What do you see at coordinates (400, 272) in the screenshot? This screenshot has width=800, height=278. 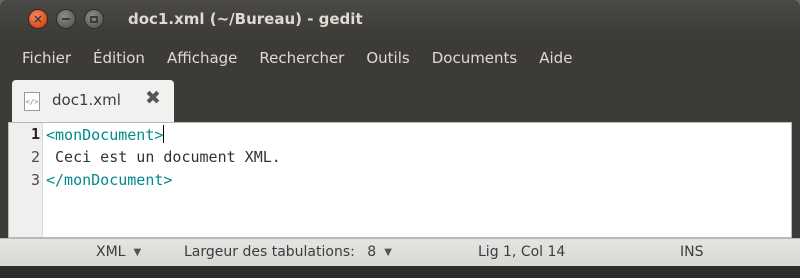 I see `window-bottom-edge` at bounding box center [400, 272].